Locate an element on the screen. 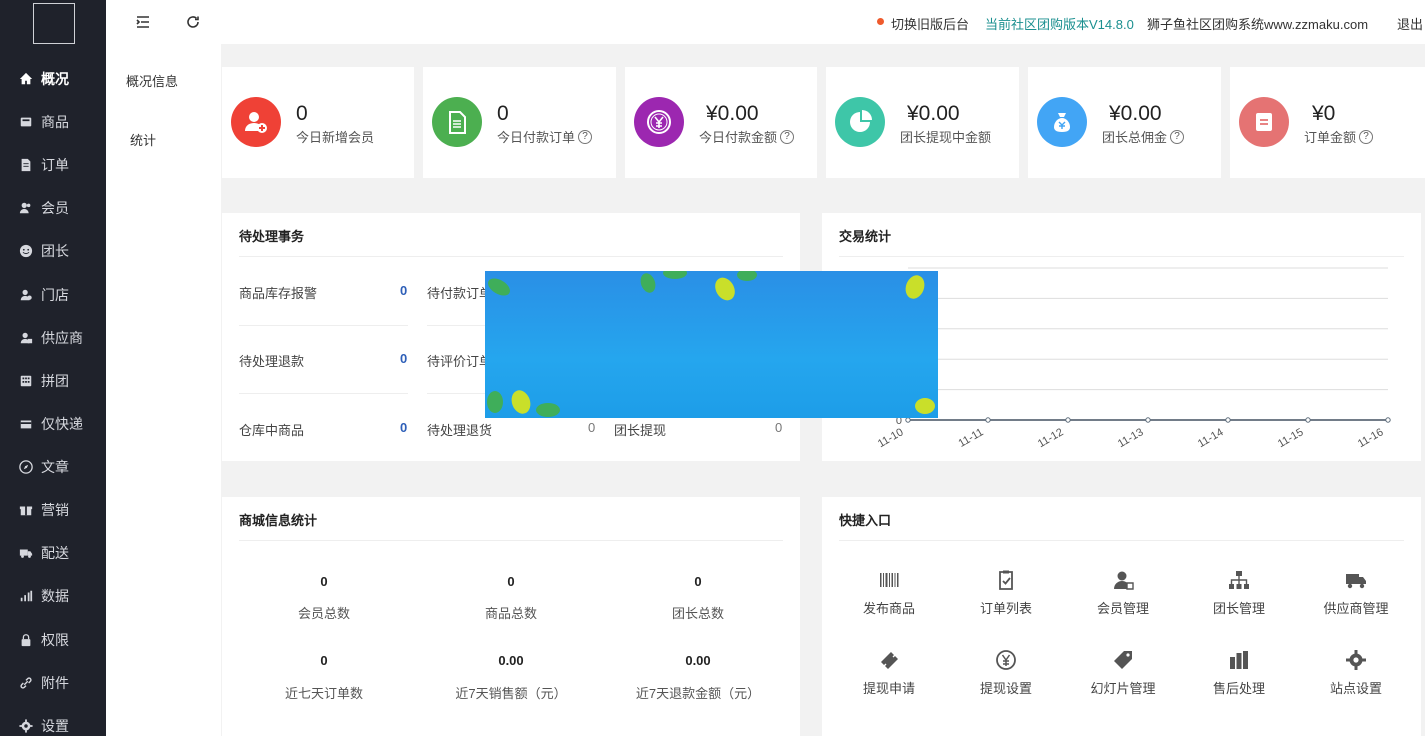 The height and width of the screenshot is (736, 1425). chart-x-tick-label: 11-15 is located at coordinates (1291, 438).